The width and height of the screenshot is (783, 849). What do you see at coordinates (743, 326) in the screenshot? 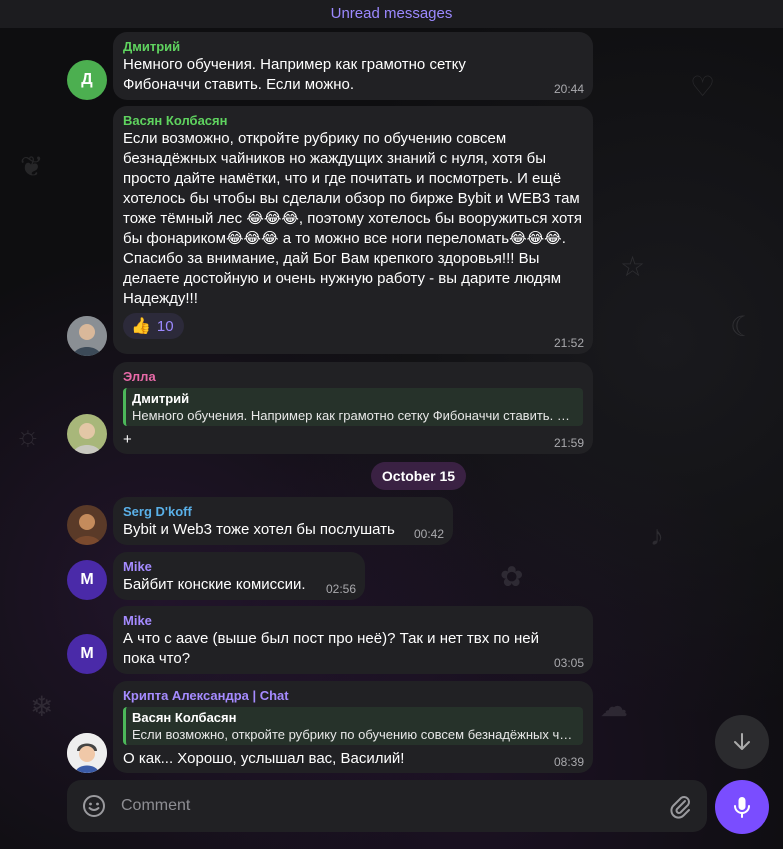
I see `moon-doodle-icon: ☾` at bounding box center [743, 326].